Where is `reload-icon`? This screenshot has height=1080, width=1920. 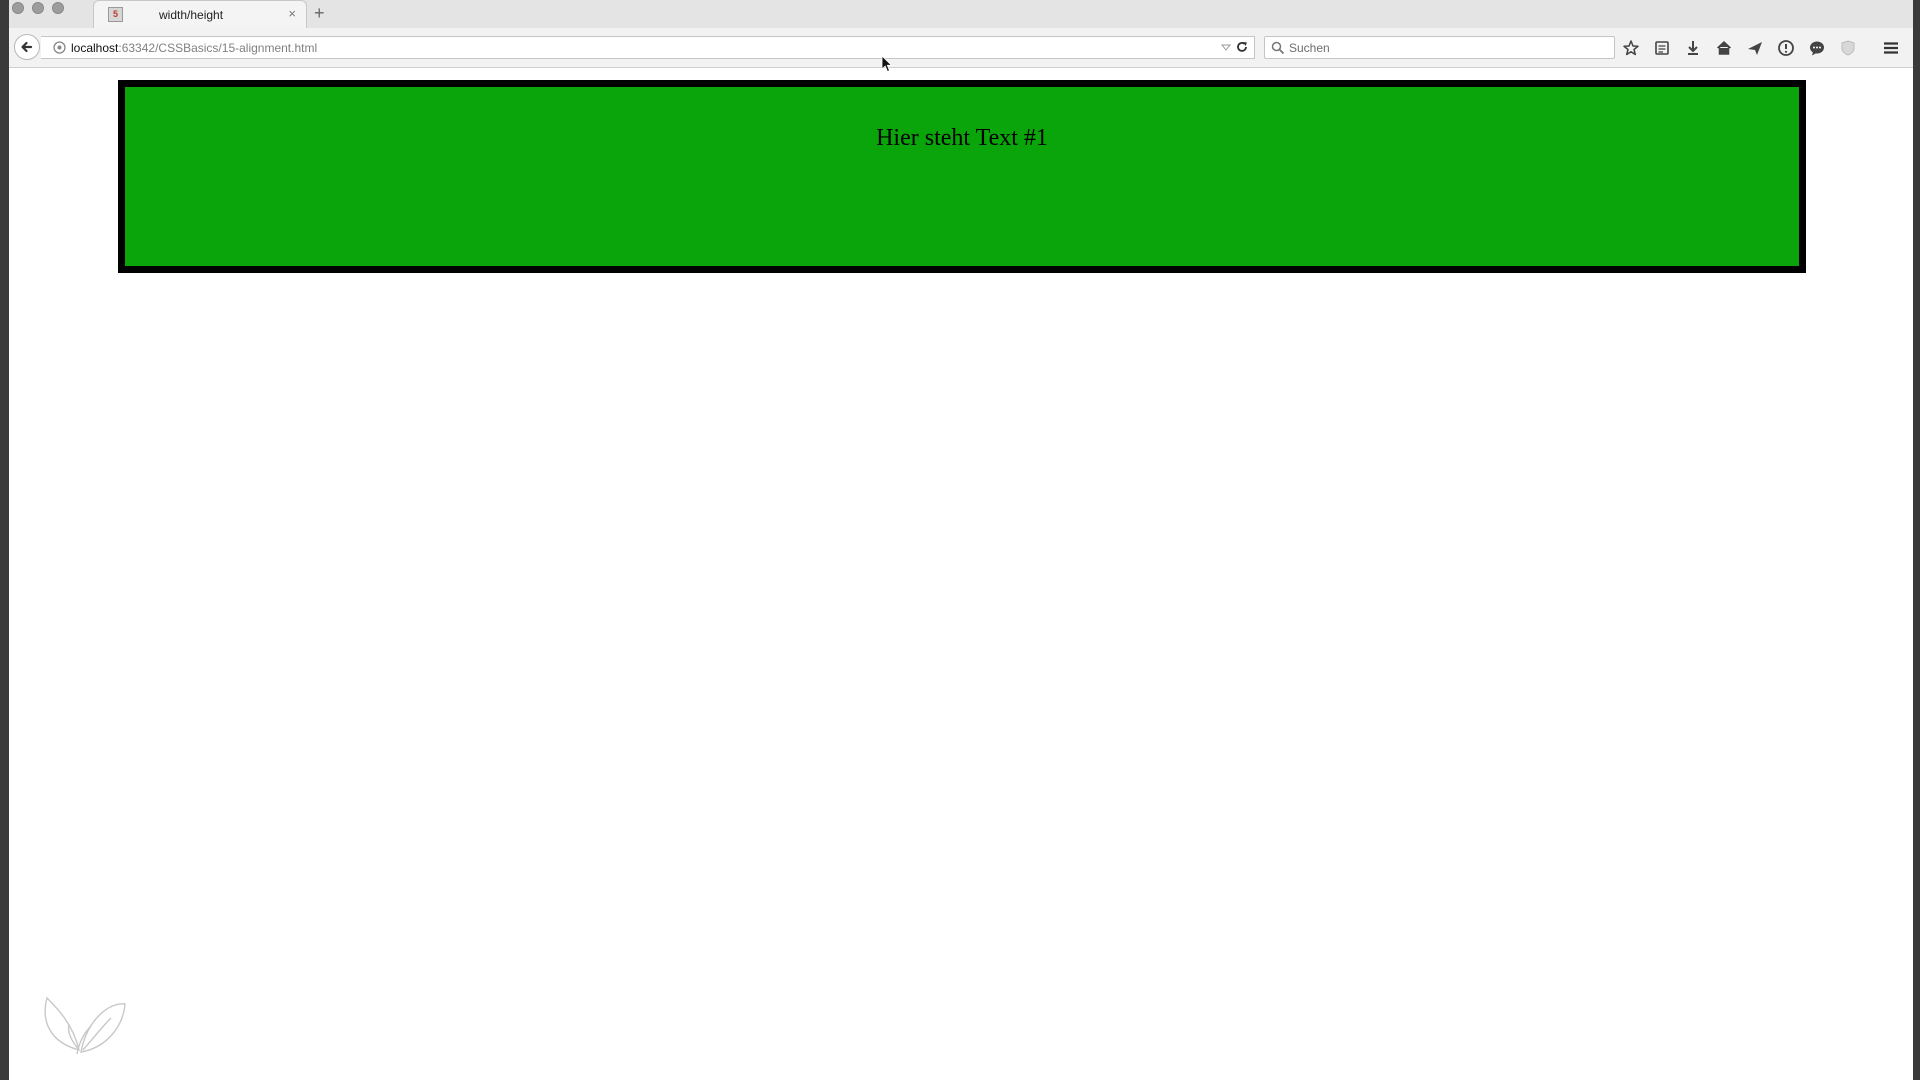
reload-icon is located at coordinates (1242, 47).